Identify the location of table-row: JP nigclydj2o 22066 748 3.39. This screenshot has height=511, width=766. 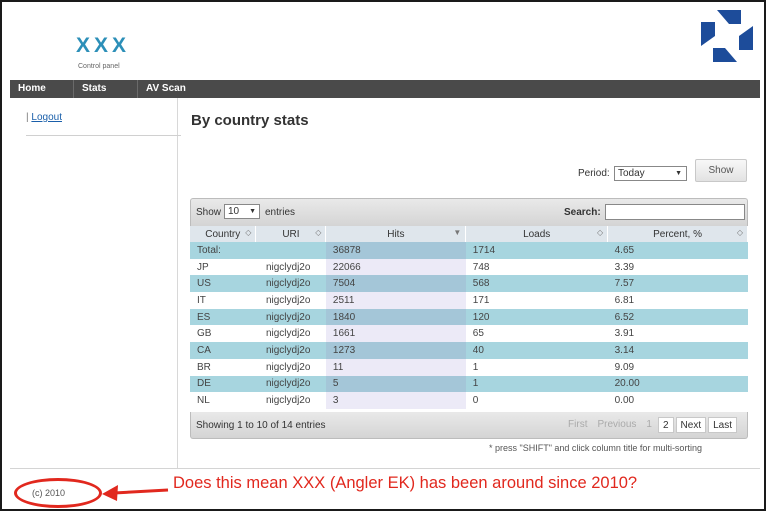
(469, 267).